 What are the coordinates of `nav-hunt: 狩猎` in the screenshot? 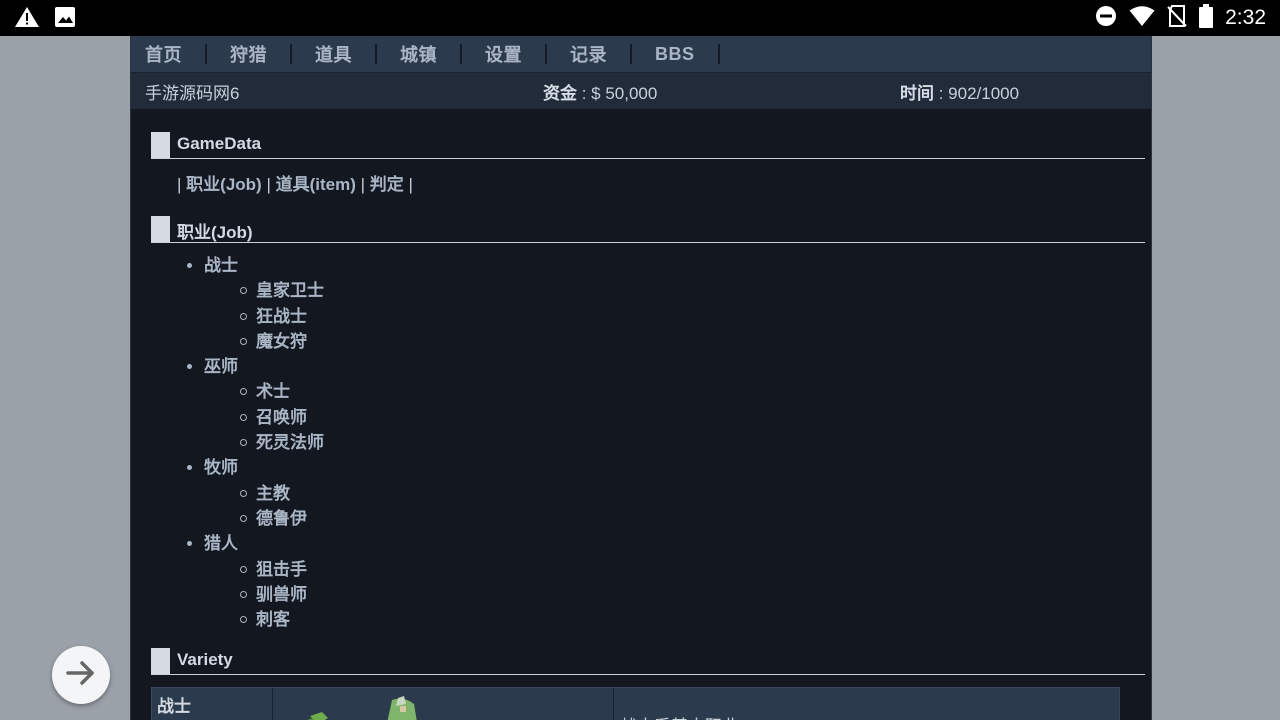 It's located at (248, 54).